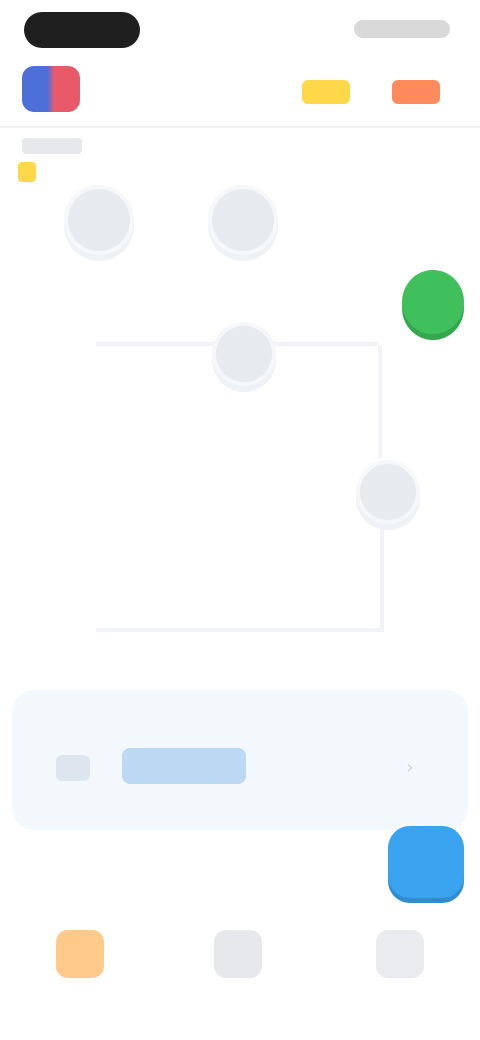 The height and width of the screenshot is (1040, 480). Describe the element at coordinates (426, 862) in the screenshot. I see `practice-fab-button` at that location.